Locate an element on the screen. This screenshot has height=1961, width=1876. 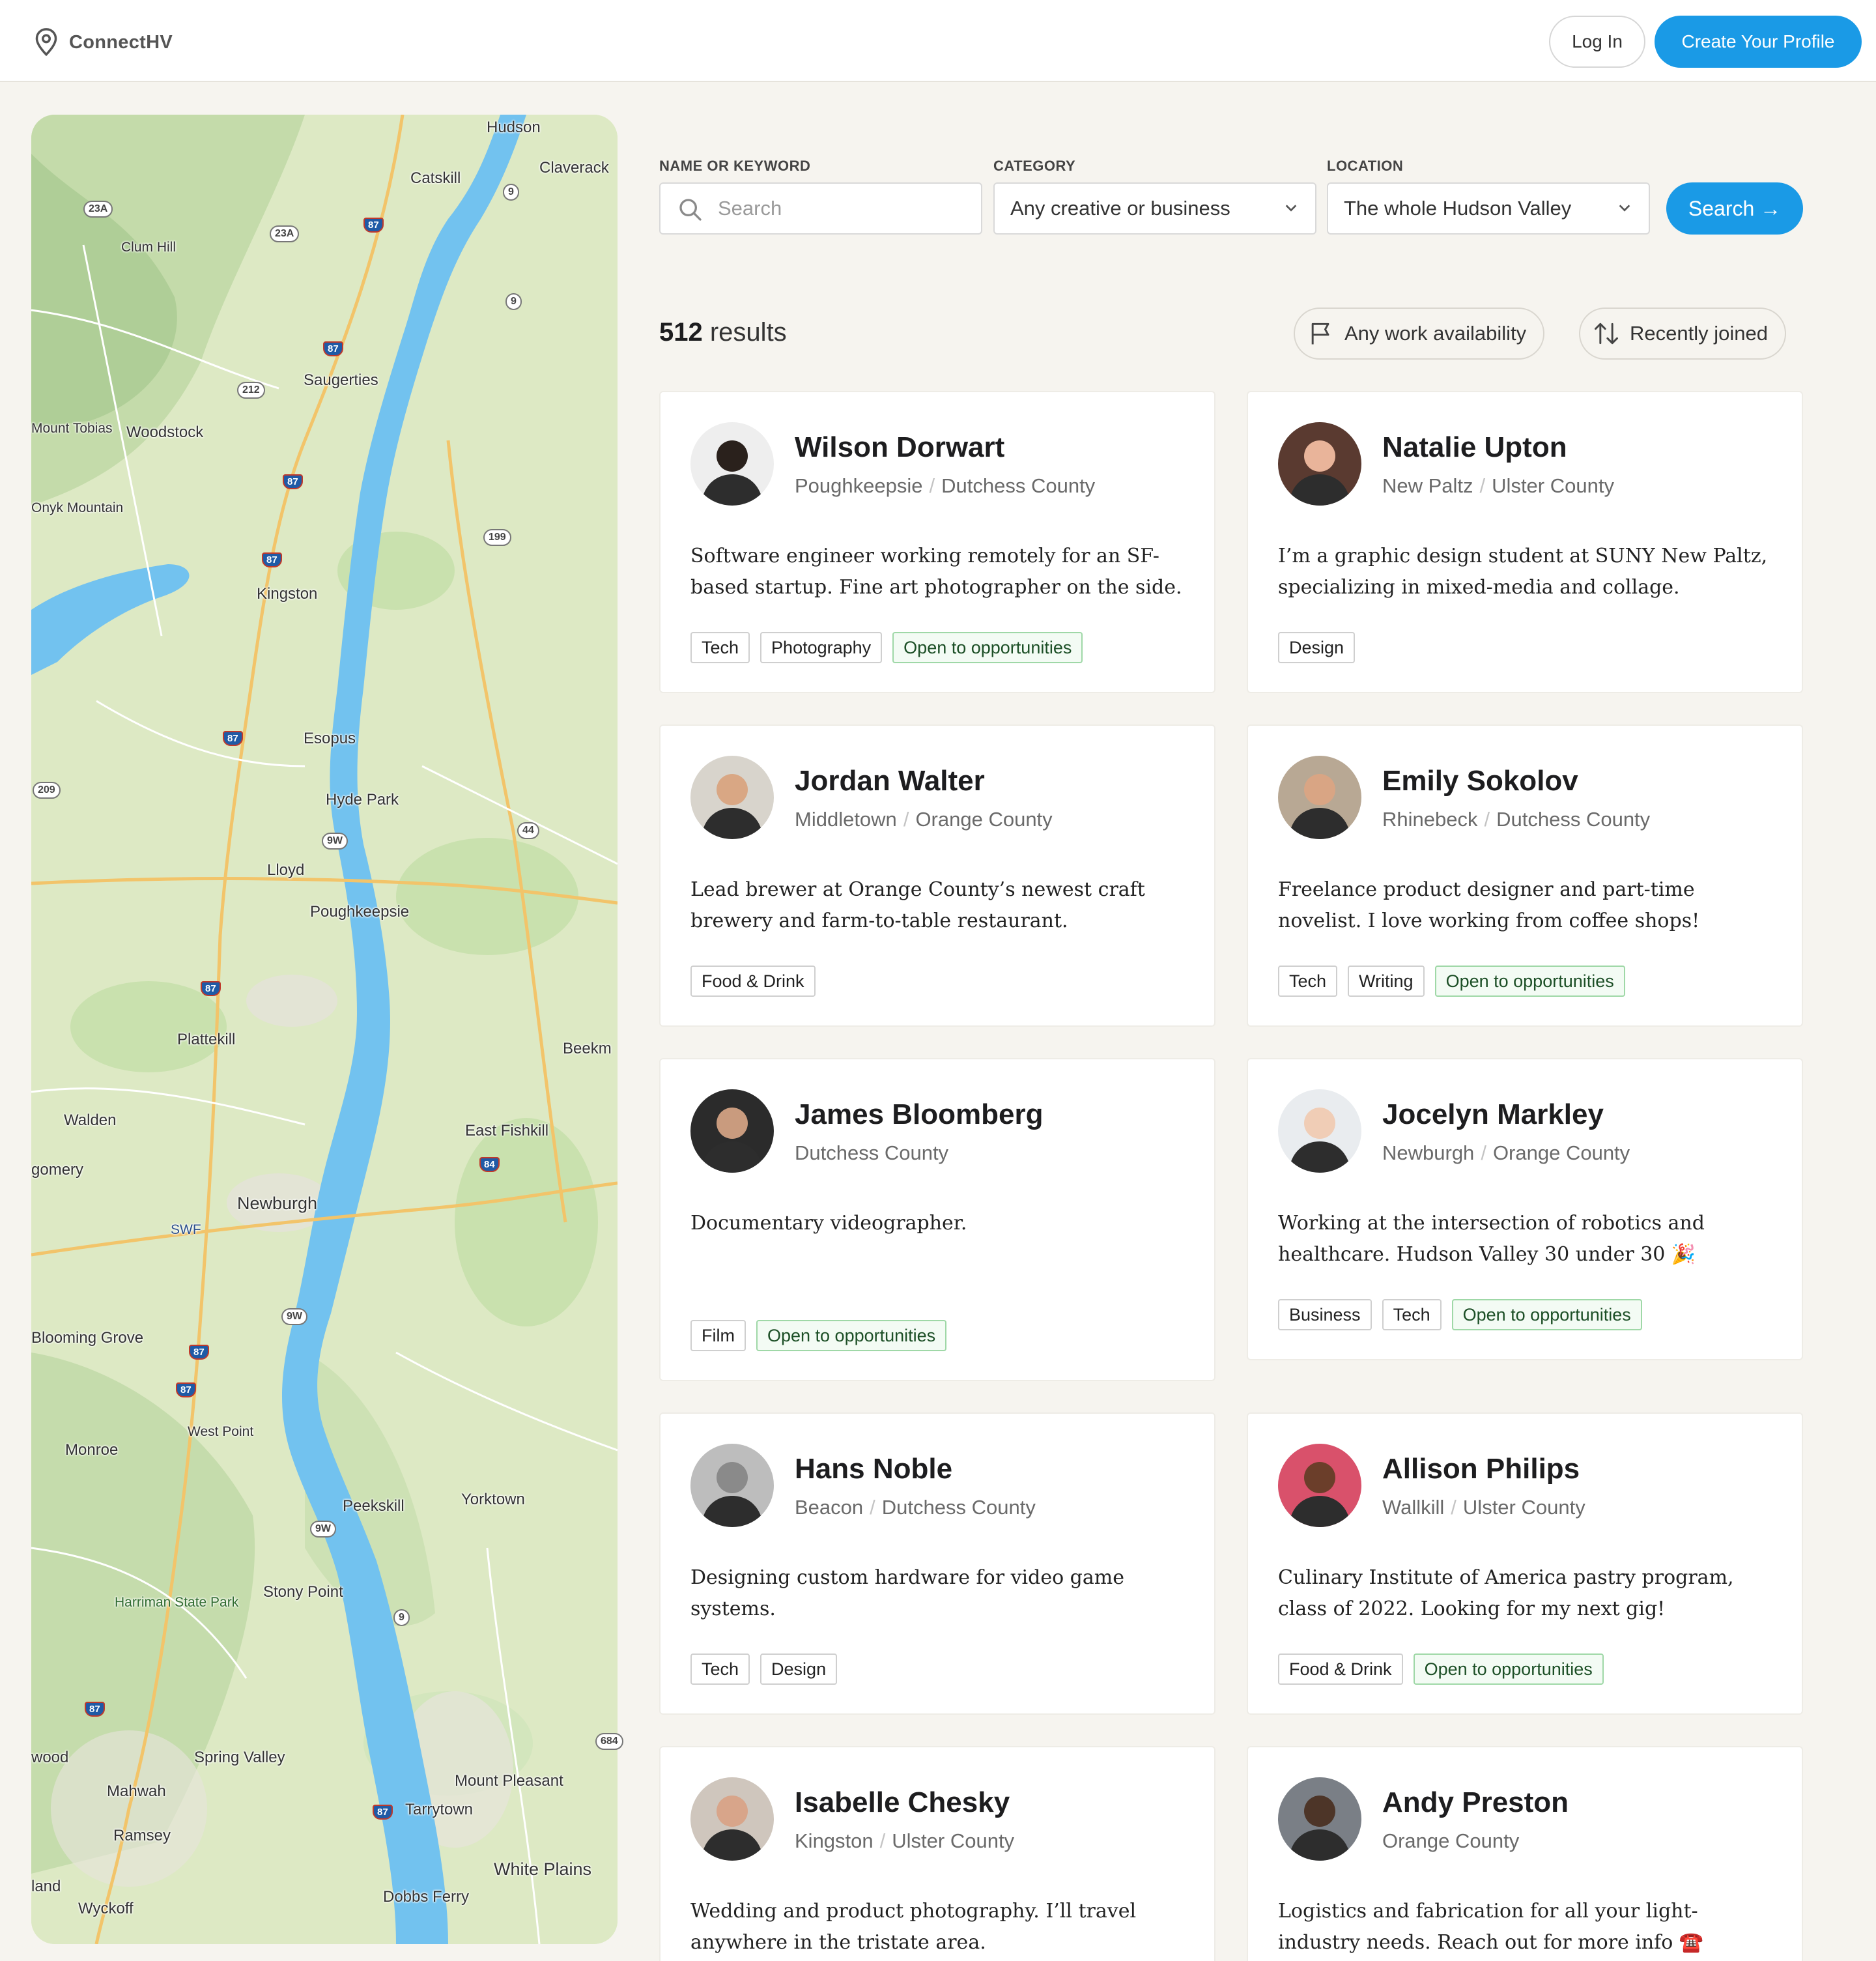
availability-label: Any work availability is located at coordinates (1435, 333).